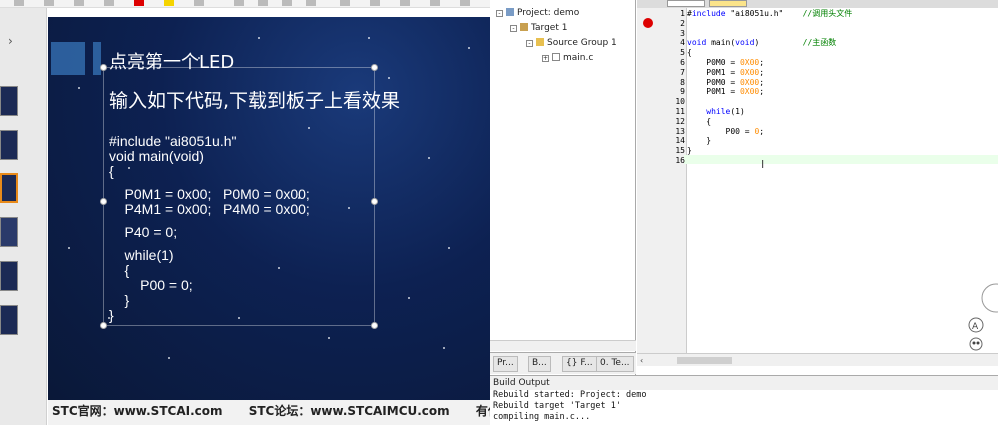 This screenshot has width=998, height=425. I want to click on slide-code-line: while(1), so click(141, 255).